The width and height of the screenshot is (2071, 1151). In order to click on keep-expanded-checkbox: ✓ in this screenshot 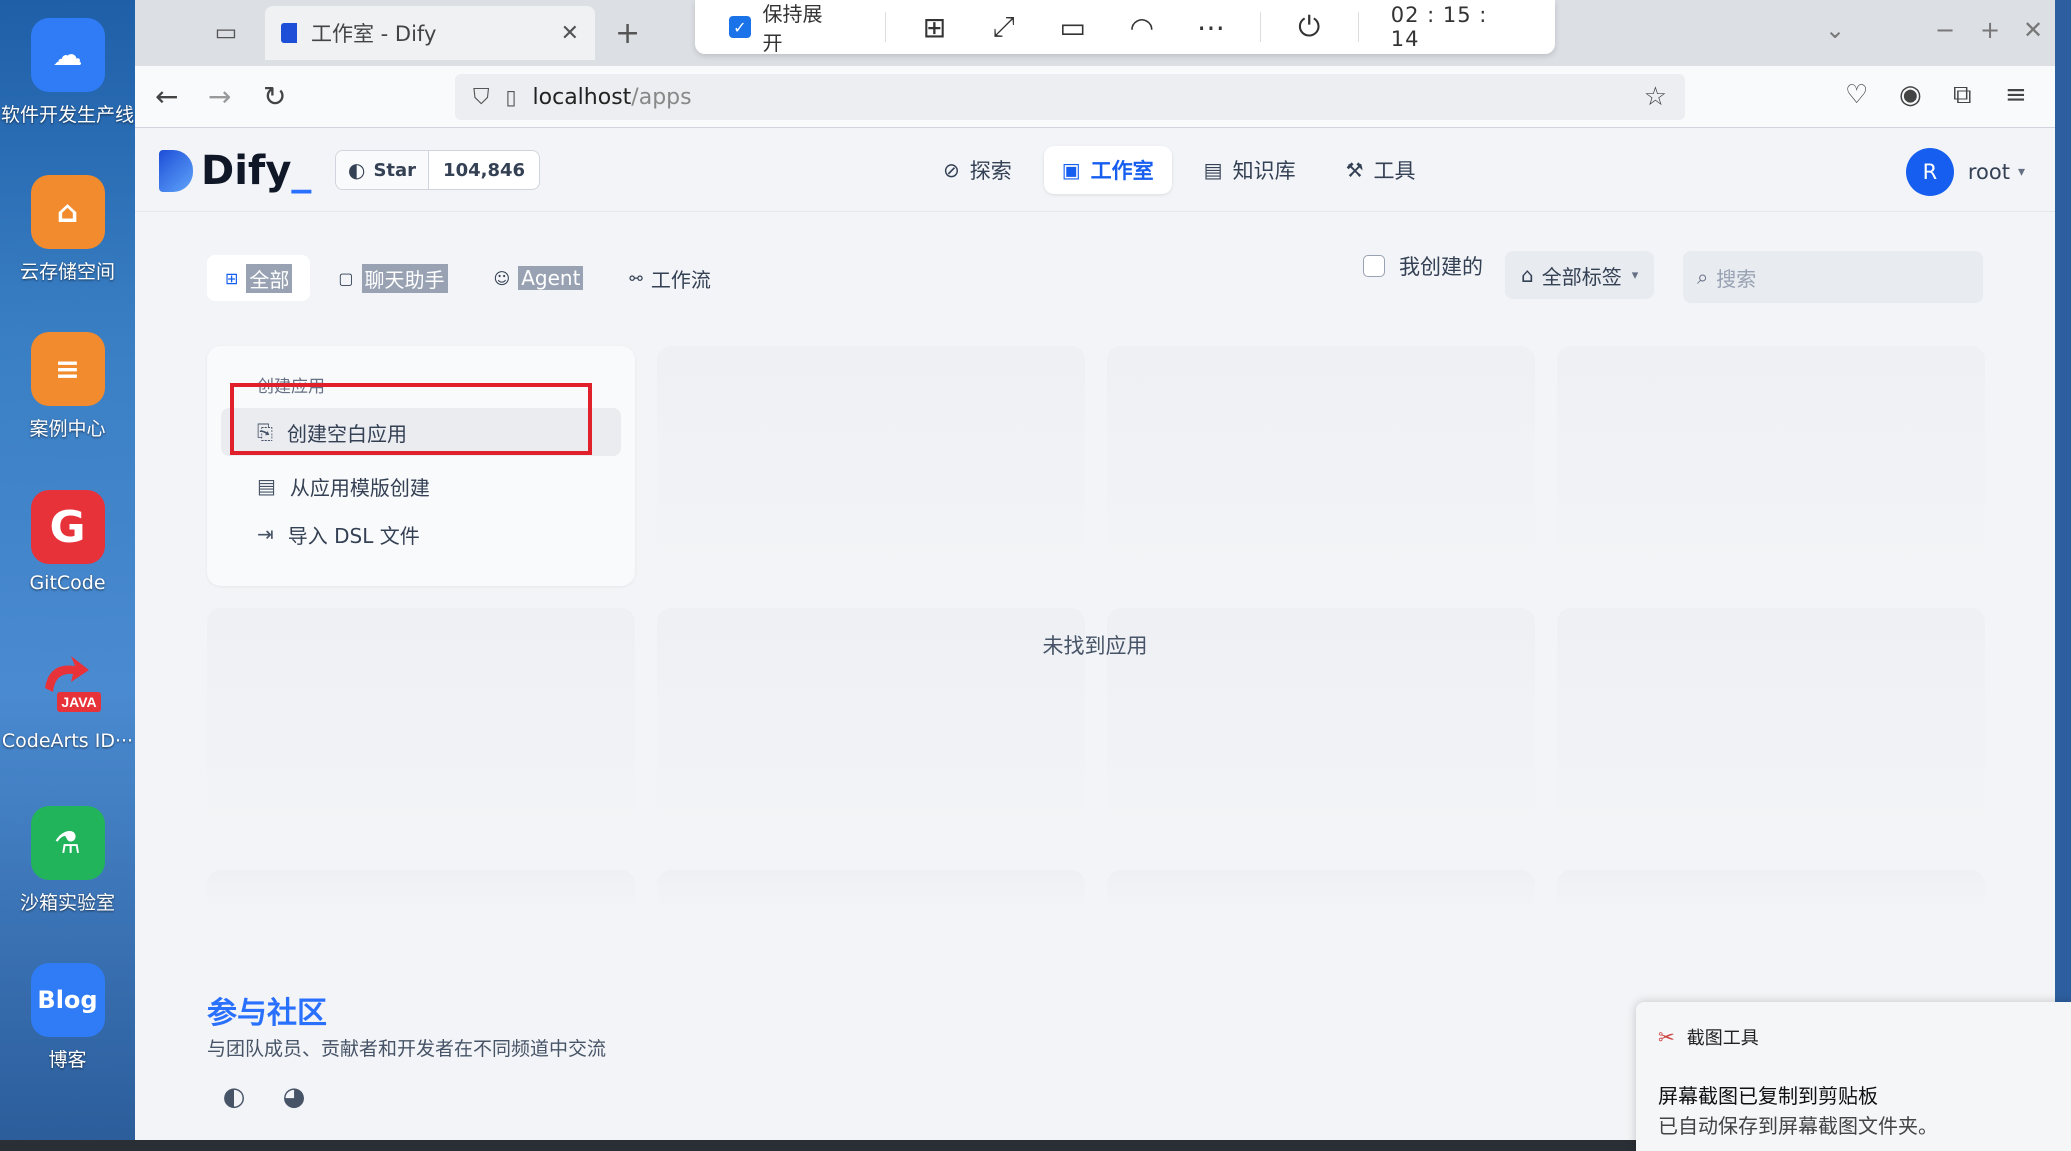, I will do `click(740, 27)`.